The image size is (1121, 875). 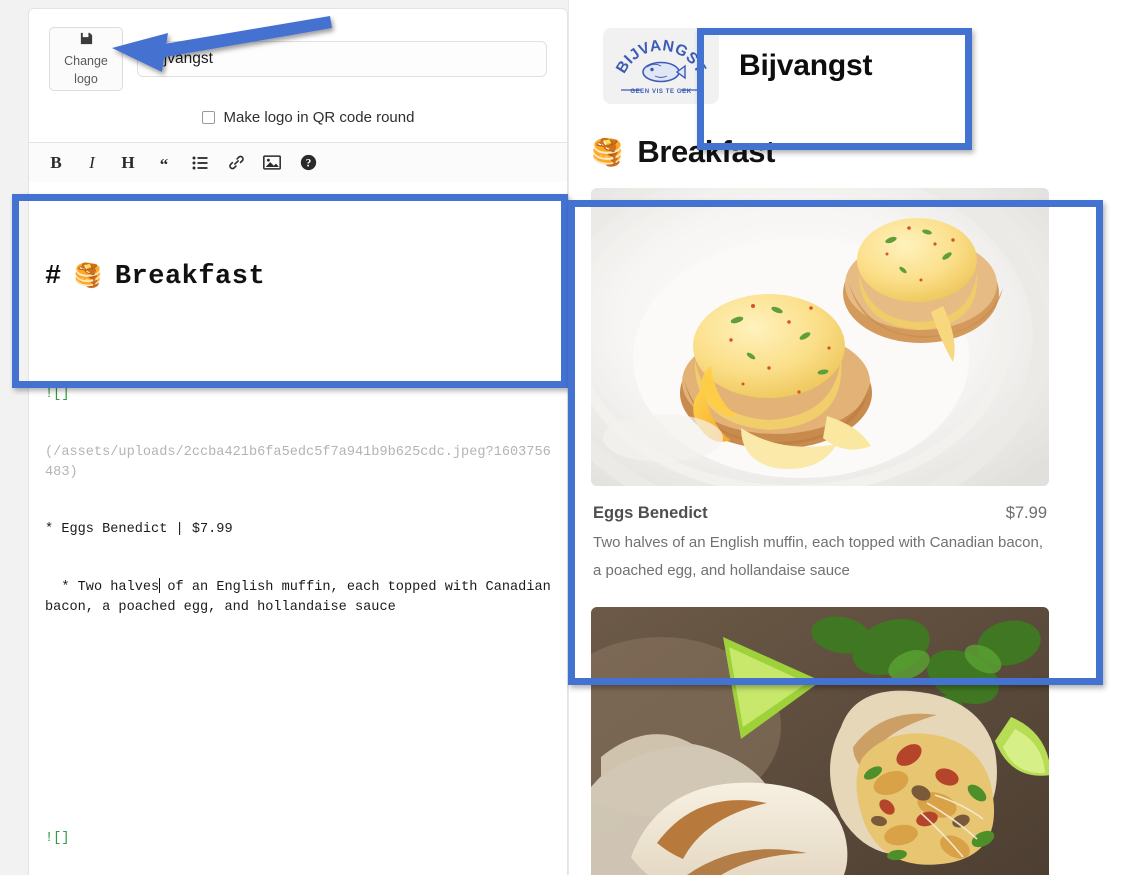 I want to click on link-icon, so click(x=236, y=163).